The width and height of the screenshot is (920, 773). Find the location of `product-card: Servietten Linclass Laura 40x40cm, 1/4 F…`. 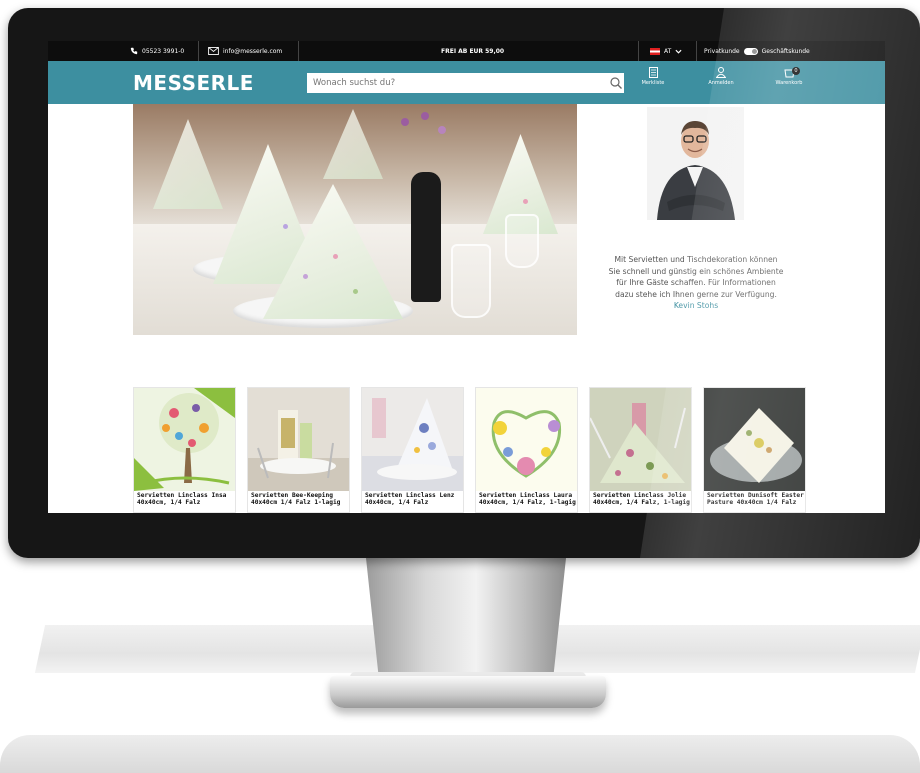

product-card: Servietten Linclass Laura 40x40cm, 1/4 F… is located at coordinates (526, 450).